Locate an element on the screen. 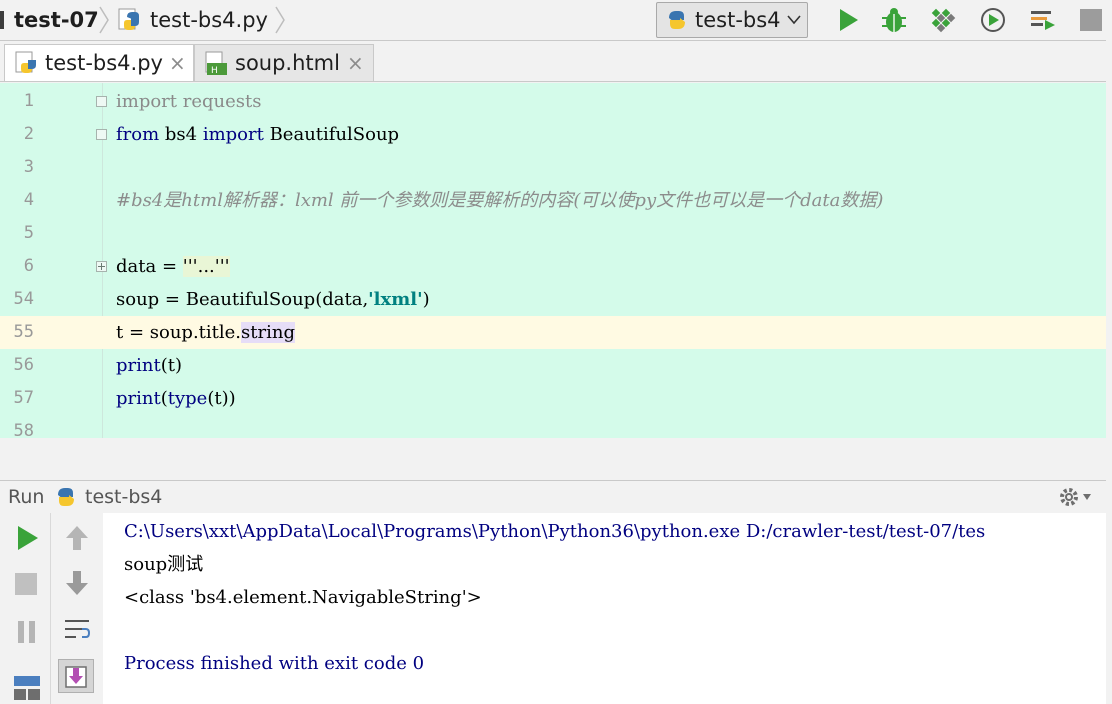  soft-wrap-icon is located at coordinates (77, 630).